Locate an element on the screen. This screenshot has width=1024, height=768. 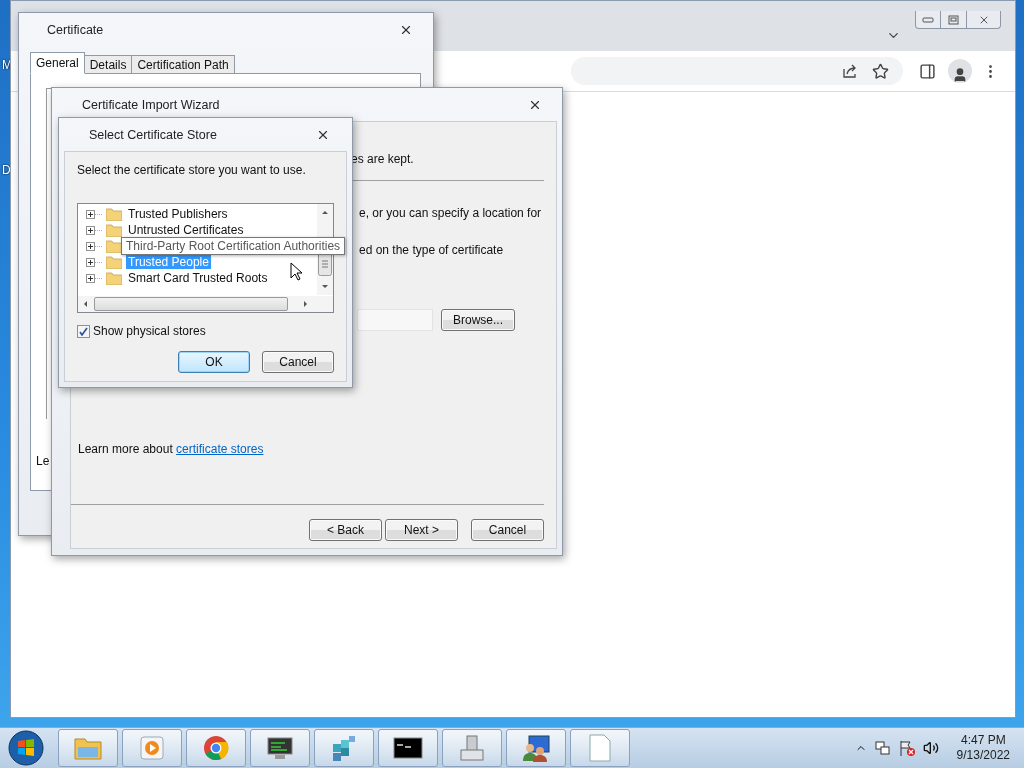
wizard-button: Cancel is located at coordinates (507, 530).